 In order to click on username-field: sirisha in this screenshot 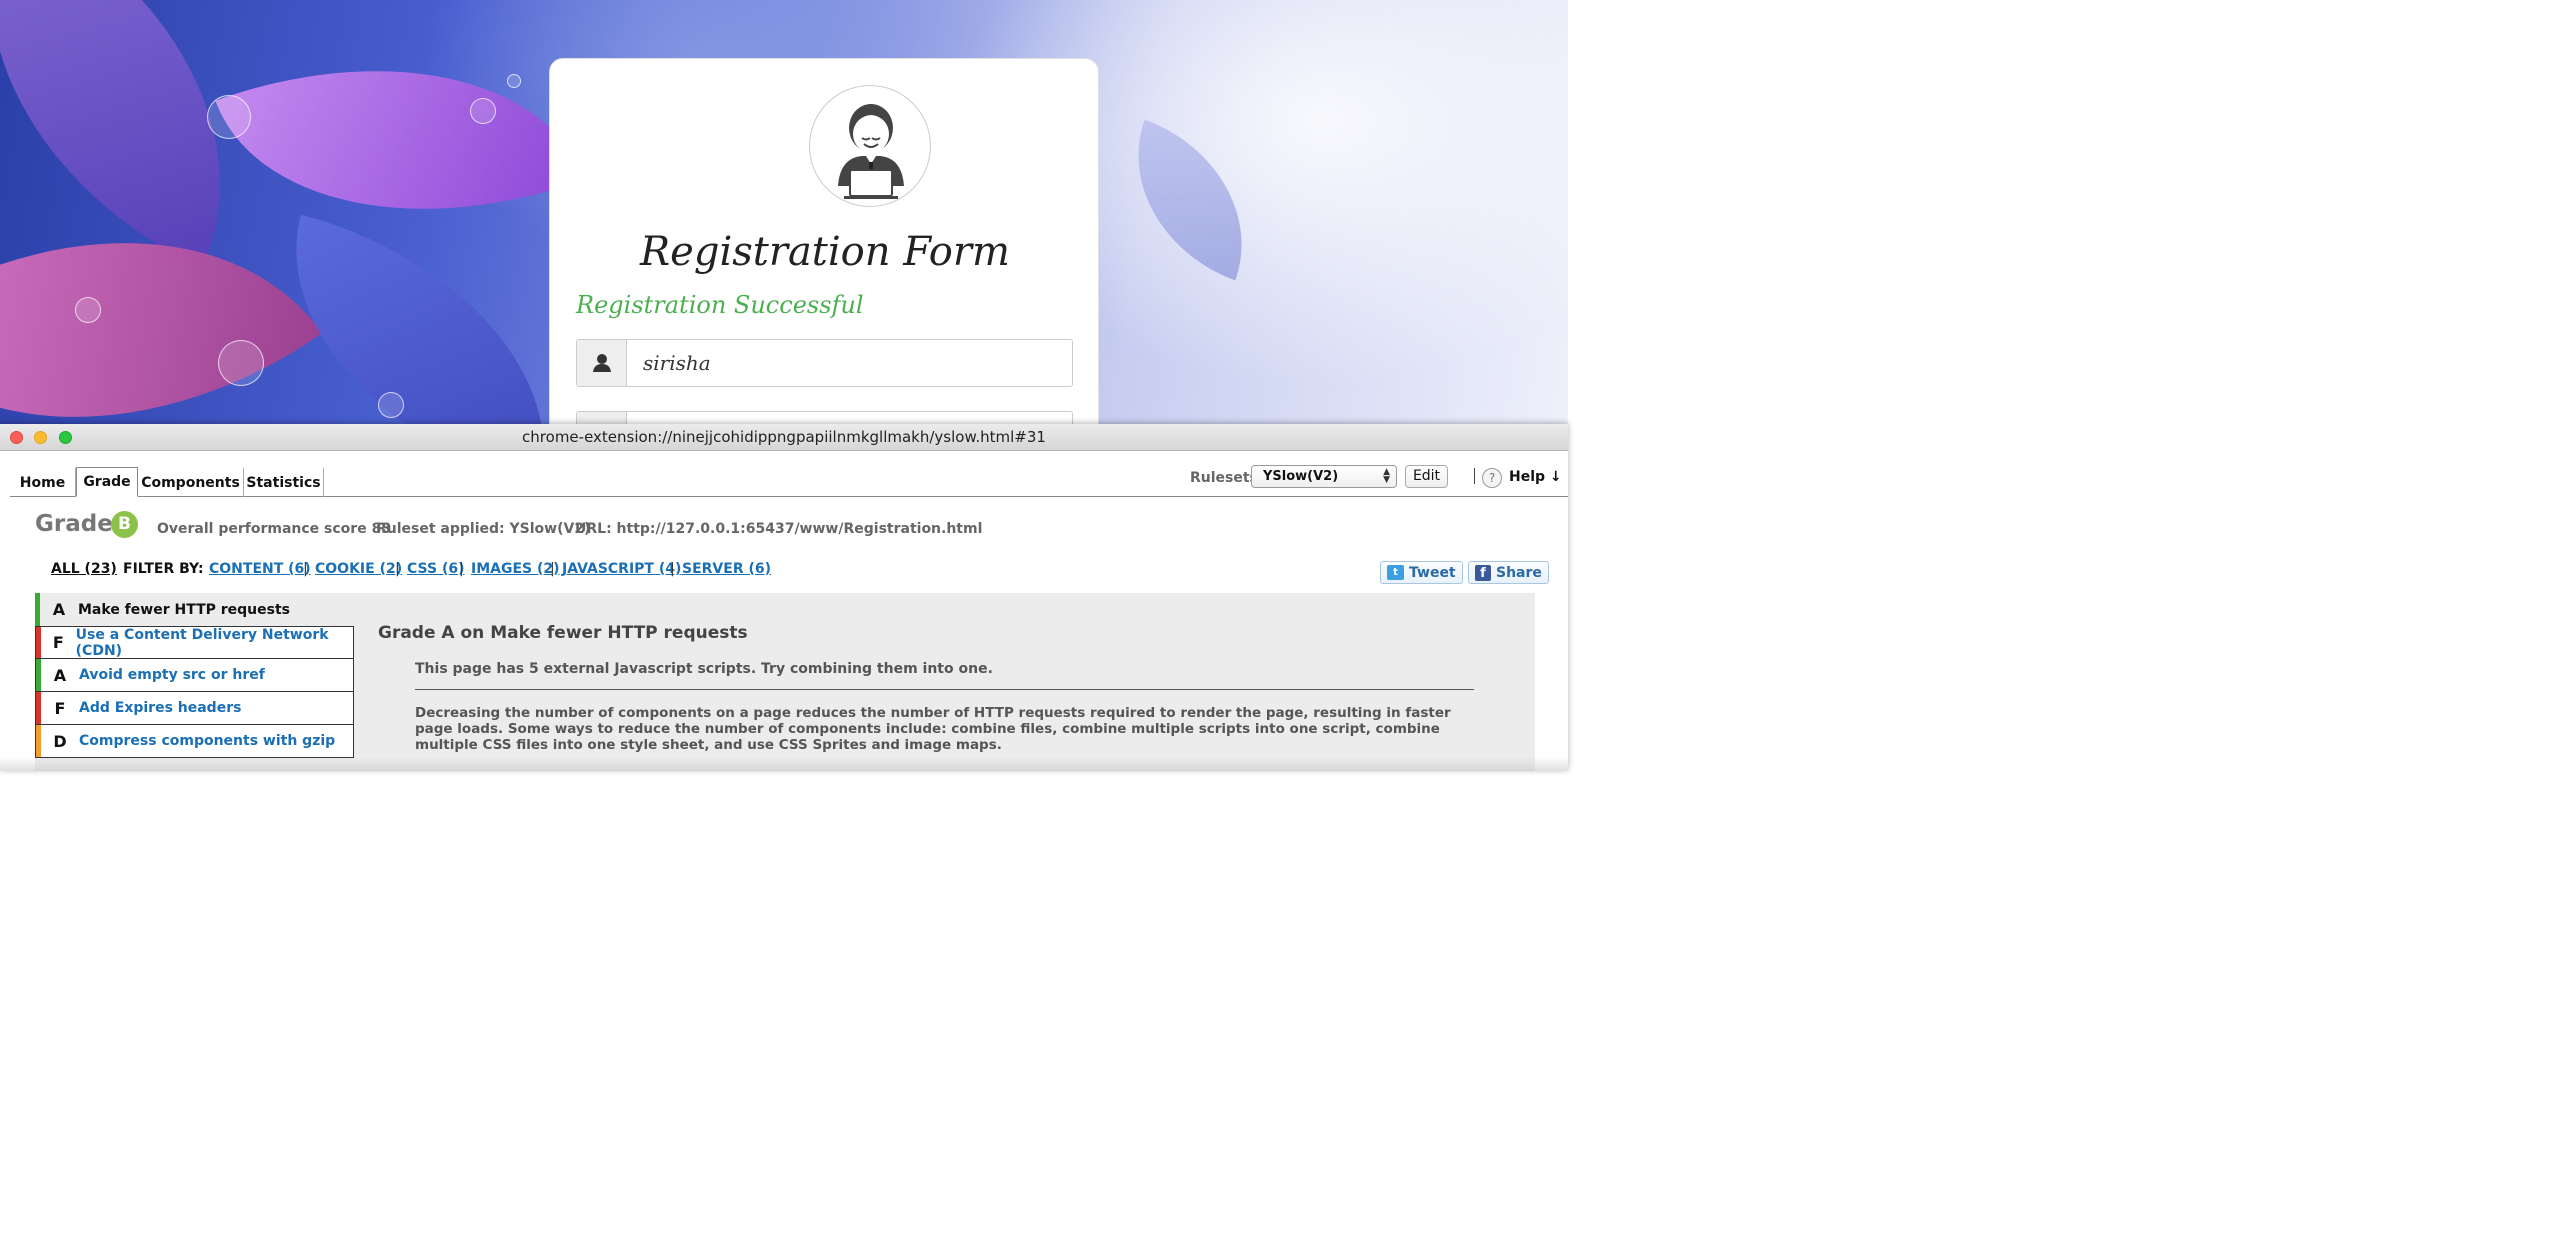, I will do `click(824, 363)`.